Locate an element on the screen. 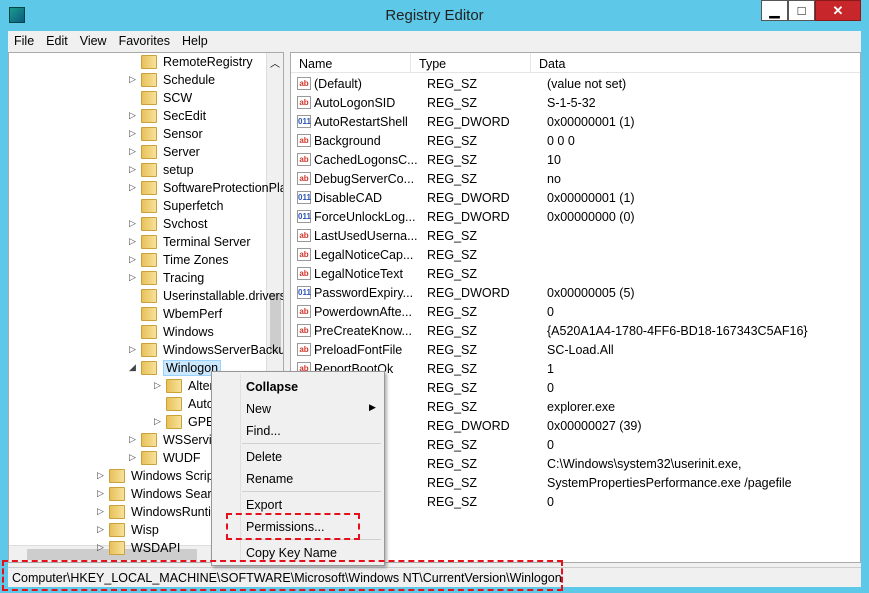 Image resolution: width=869 pixels, height=593 pixels. value-row: ab AutoLogonSID REG_SZ S-1-5-32 is located at coordinates (443, 102).